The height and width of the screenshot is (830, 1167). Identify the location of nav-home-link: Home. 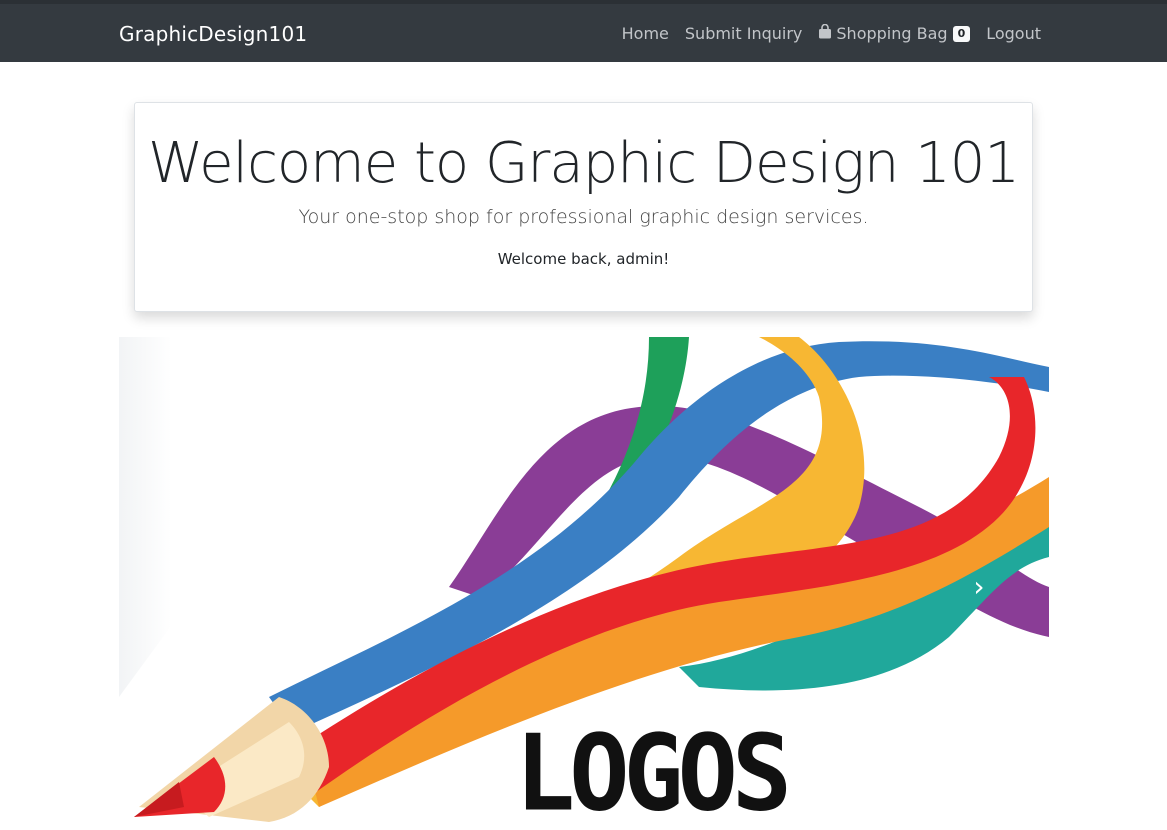
(645, 33).